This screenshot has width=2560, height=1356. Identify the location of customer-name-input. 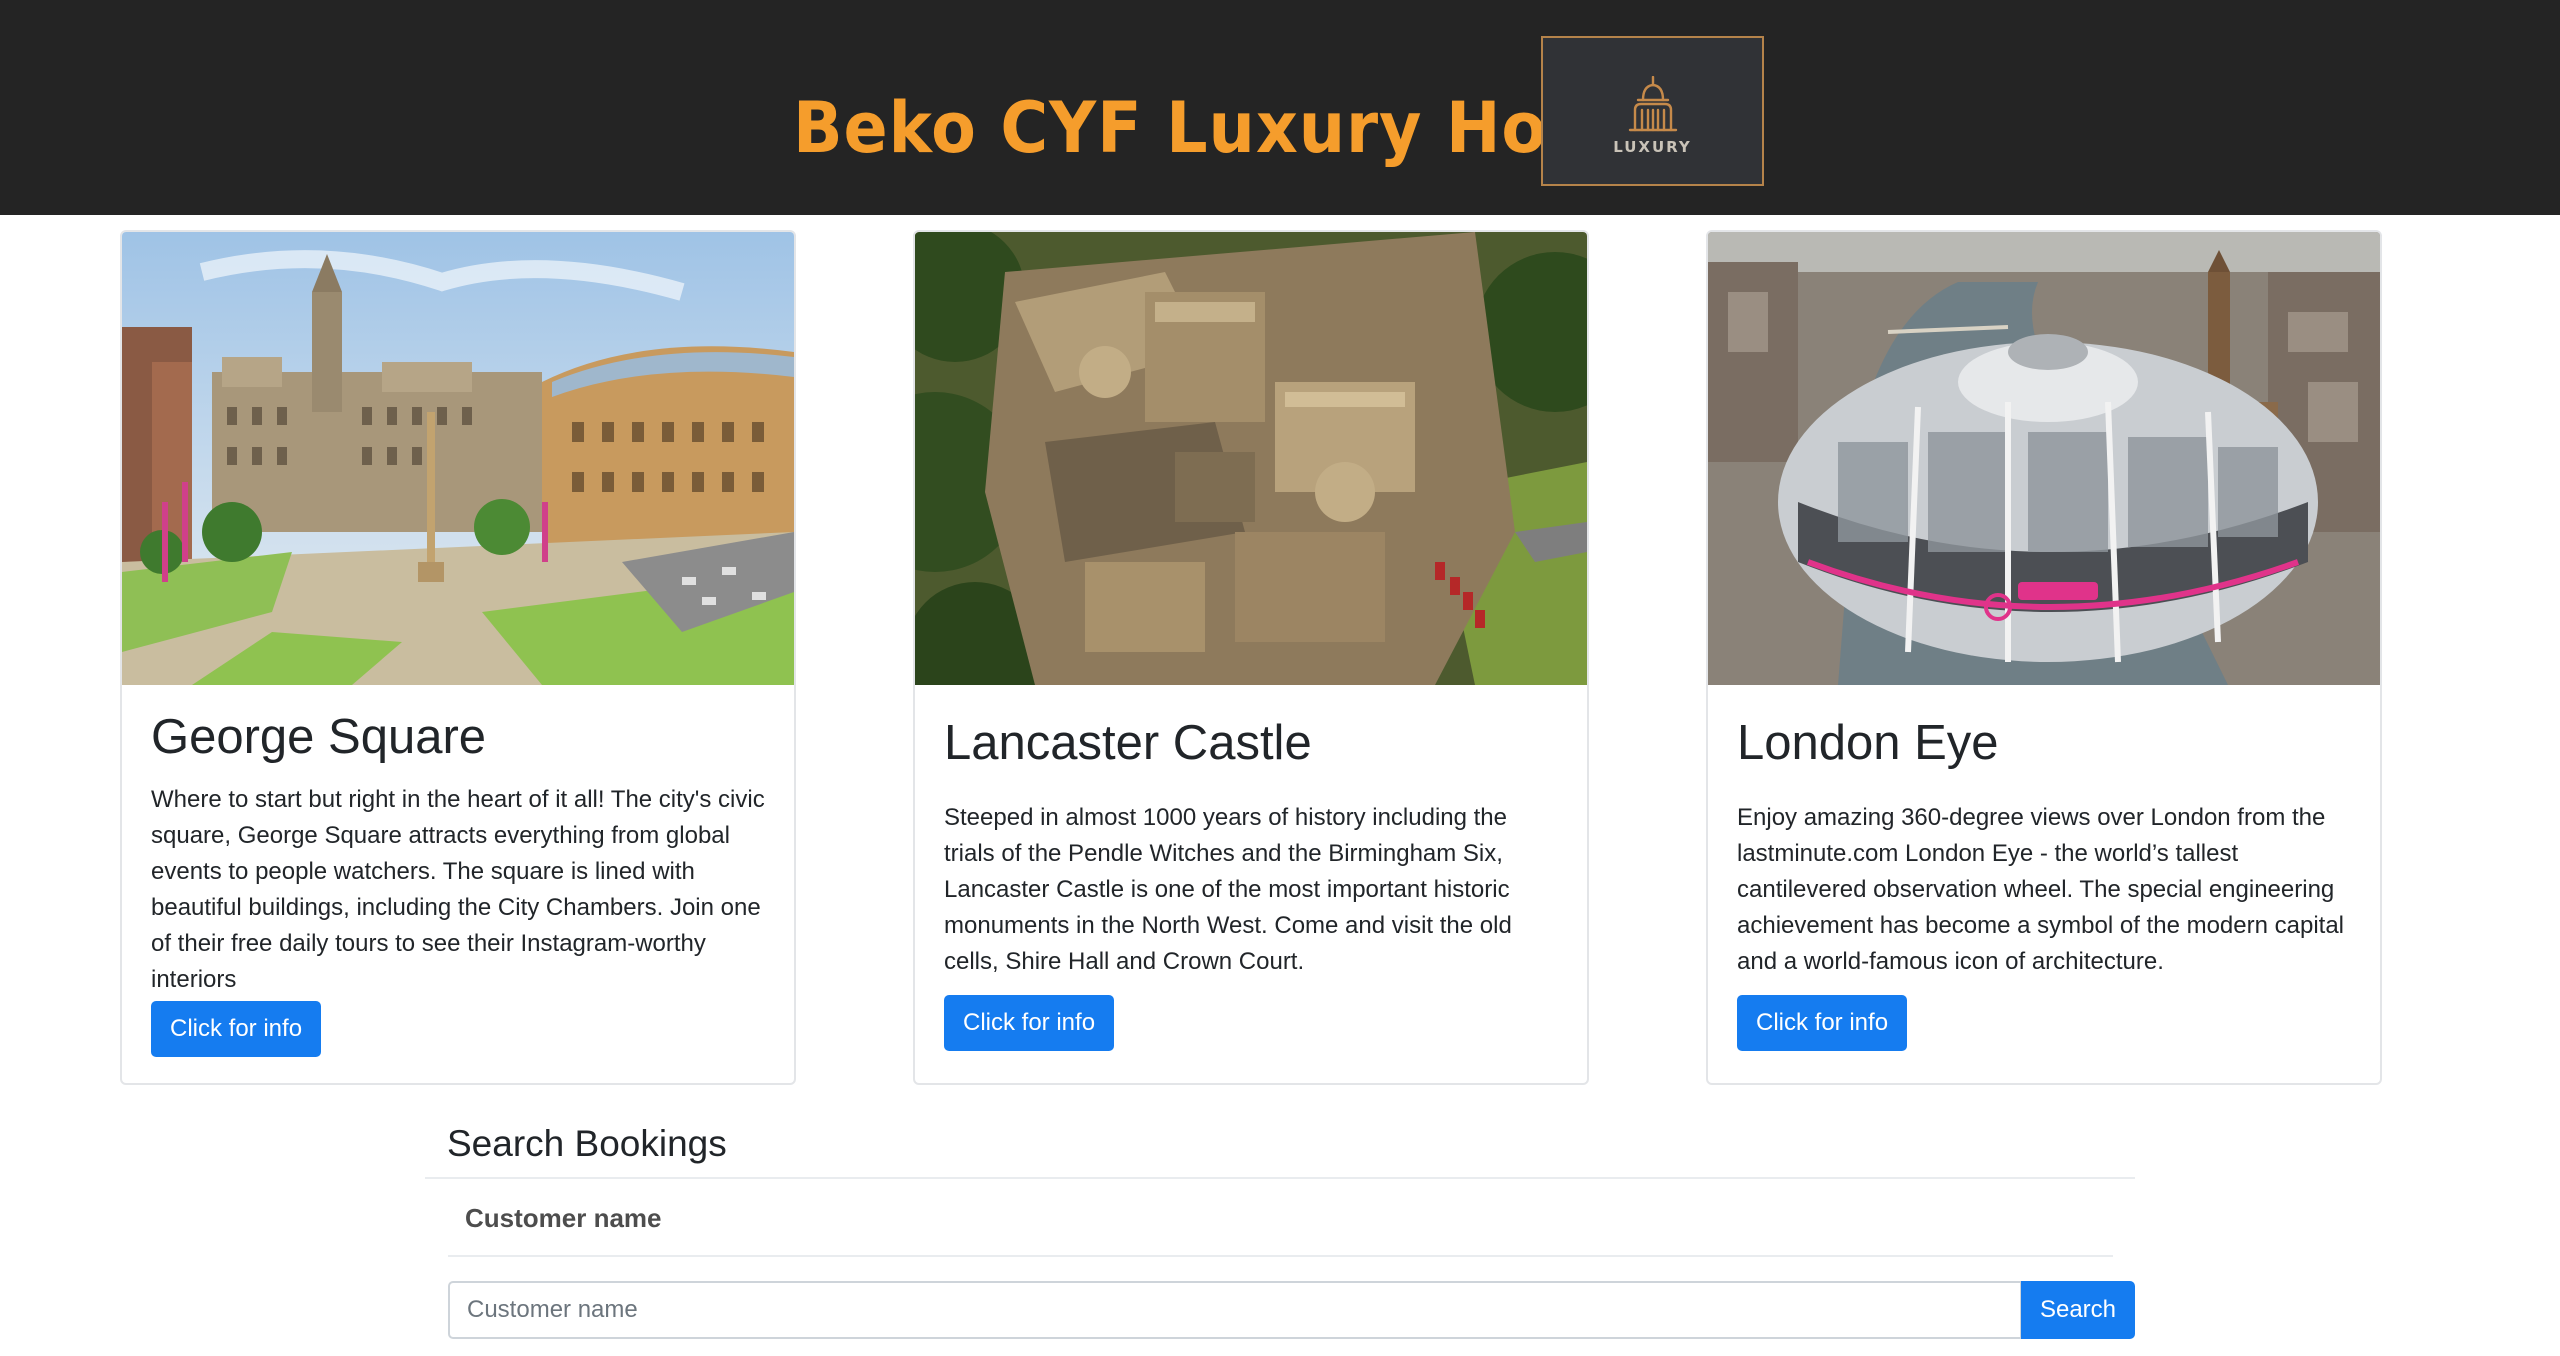
(1235, 1310).